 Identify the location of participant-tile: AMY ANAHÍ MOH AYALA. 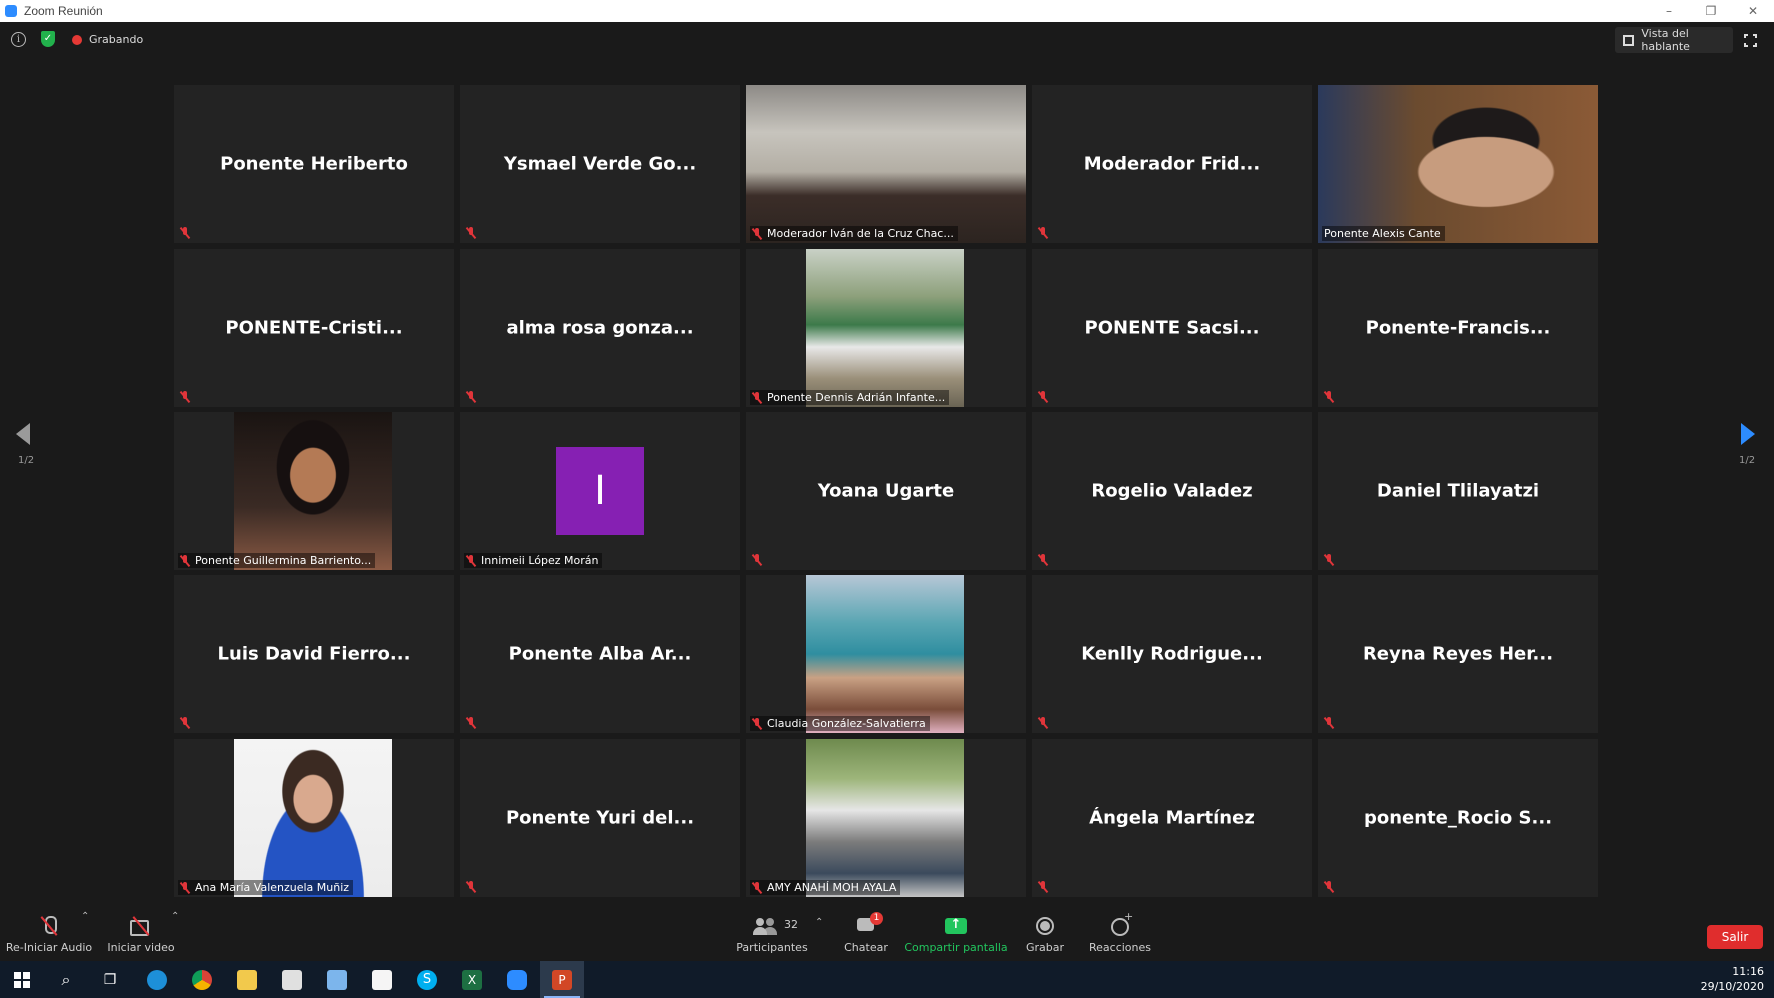
(886, 818).